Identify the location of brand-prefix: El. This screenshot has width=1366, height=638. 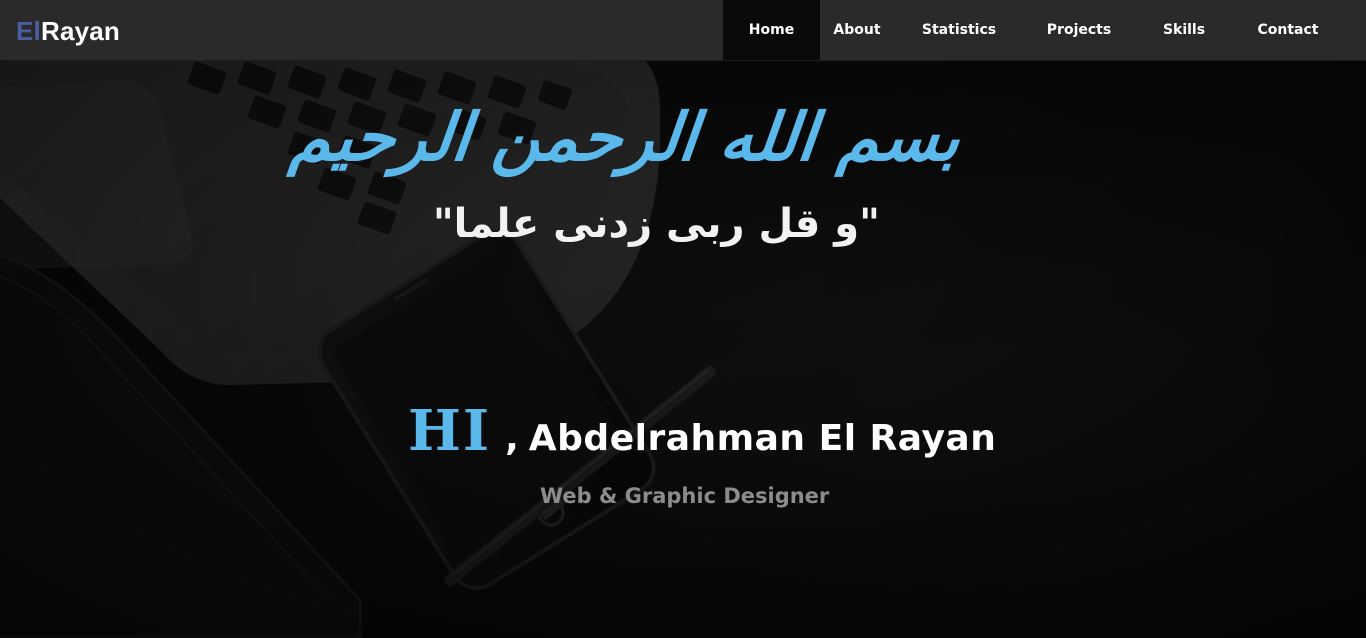
(28, 31).